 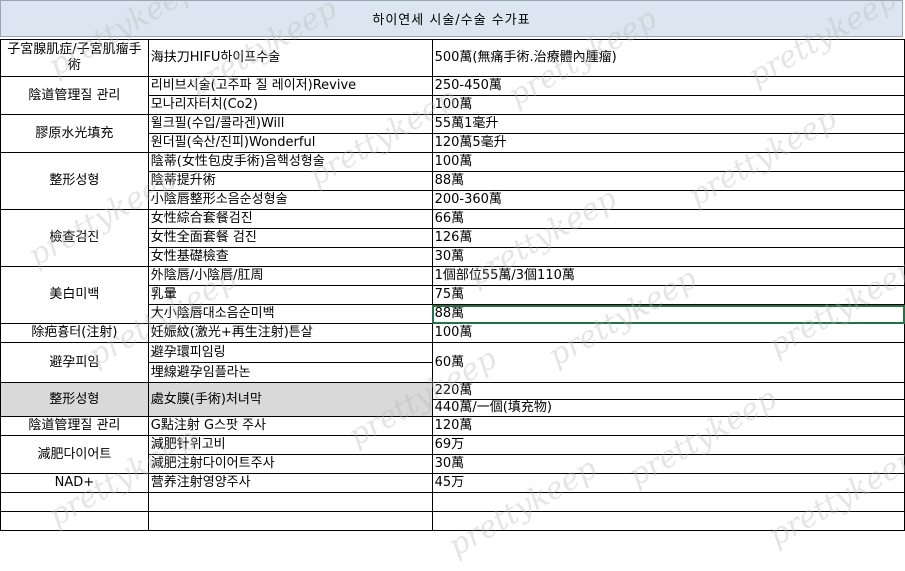 What do you see at coordinates (668, 143) in the screenshot?
I see `price-cell: 120萬5毫升` at bounding box center [668, 143].